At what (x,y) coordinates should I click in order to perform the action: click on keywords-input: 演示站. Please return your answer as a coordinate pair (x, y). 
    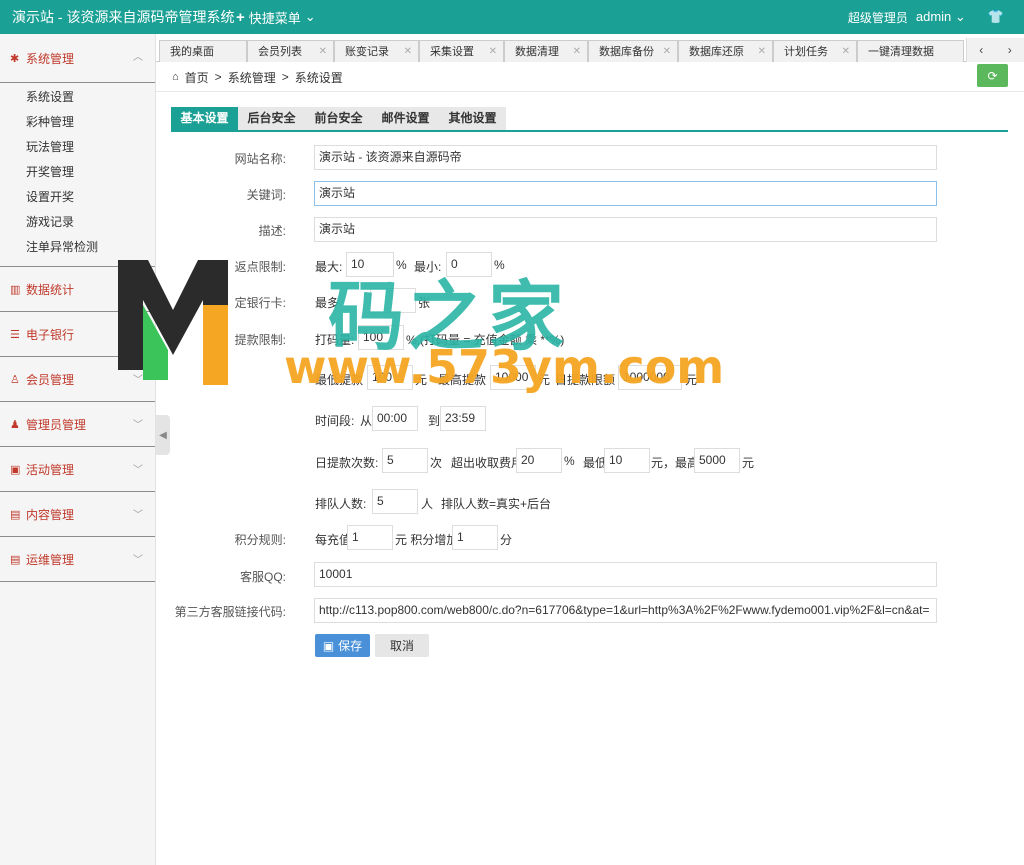
    Looking at the image, I should click on (625, 193).